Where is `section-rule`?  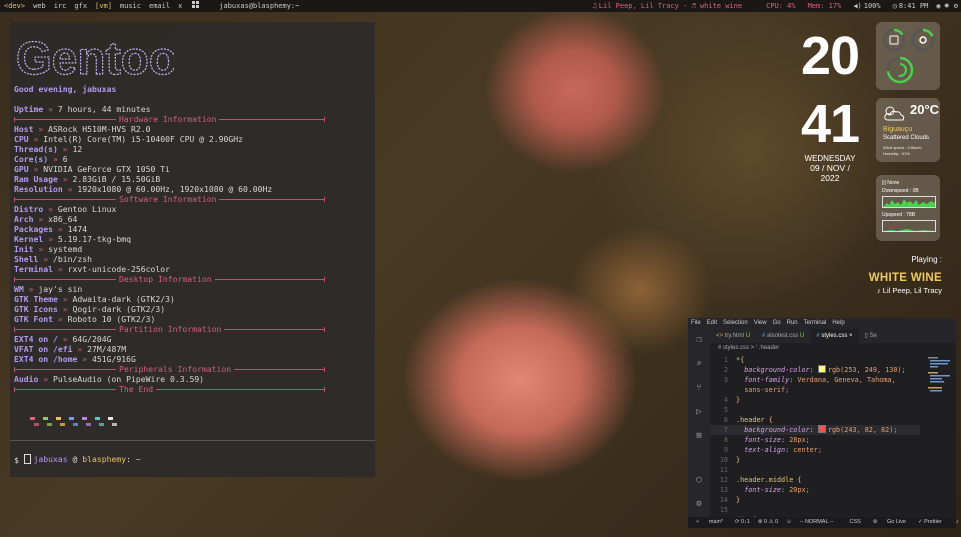
section-rule is located at coordinates (169, 389).